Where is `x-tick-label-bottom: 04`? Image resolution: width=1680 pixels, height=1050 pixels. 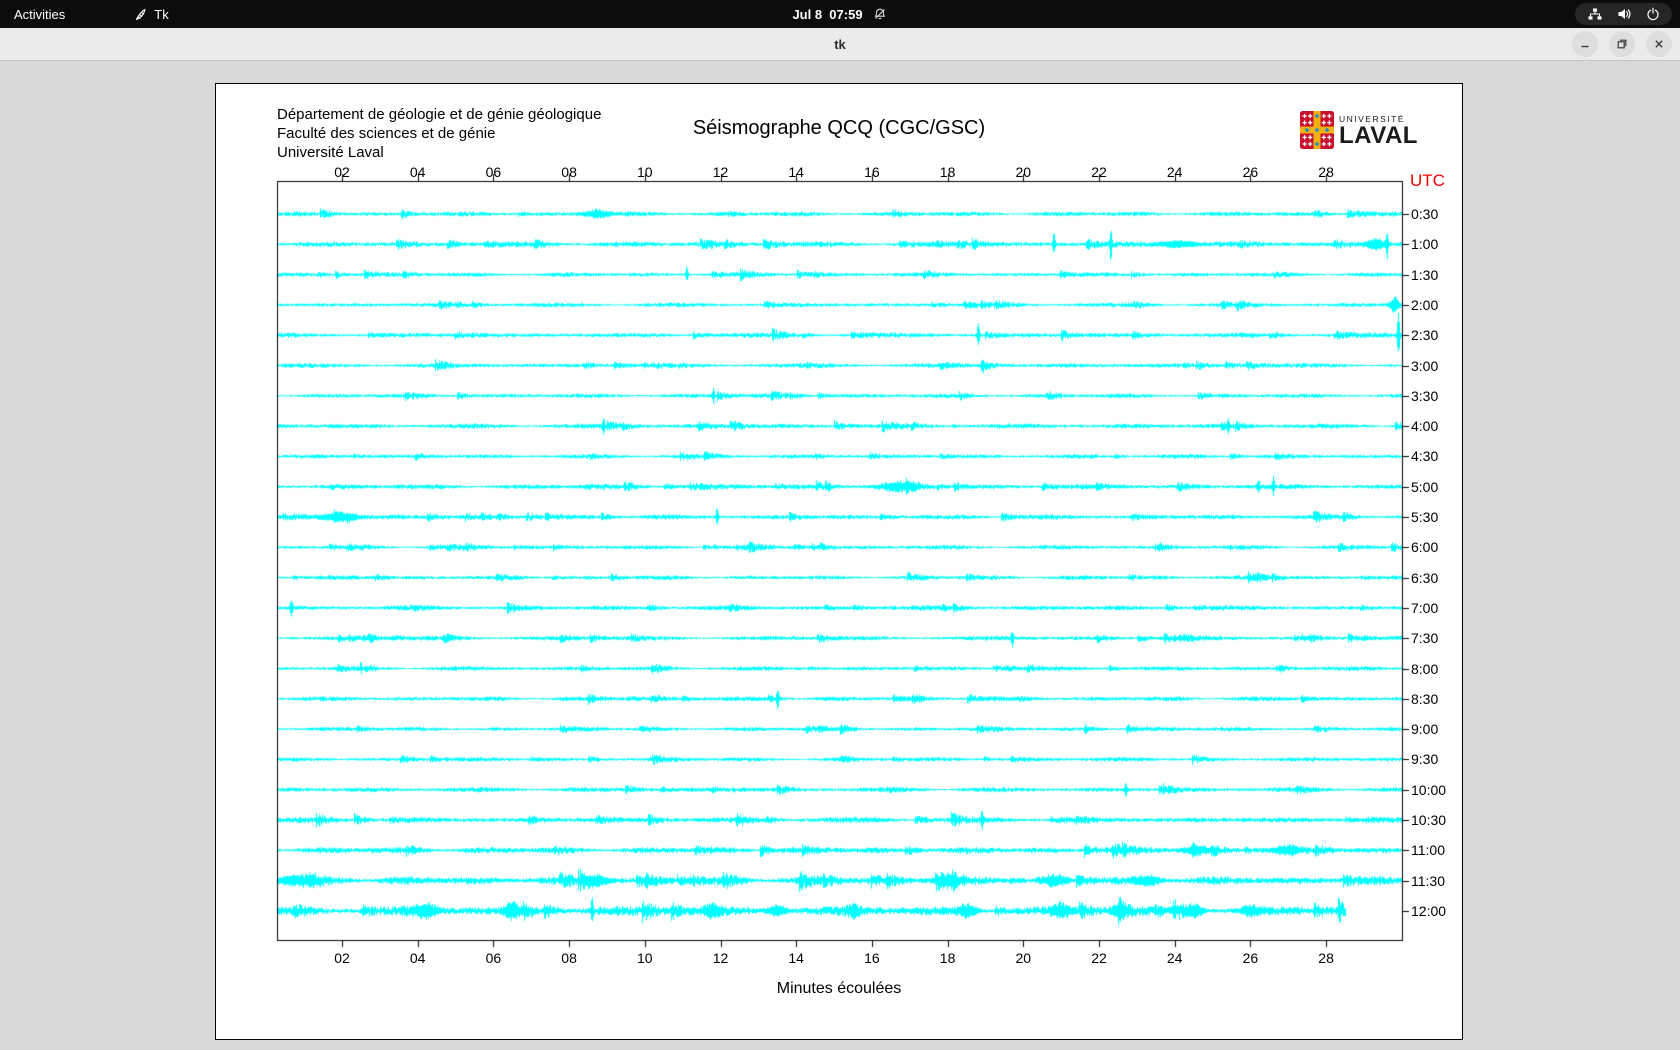
x-tick-label-bottom: 04 is located at coordinates (417, 958).